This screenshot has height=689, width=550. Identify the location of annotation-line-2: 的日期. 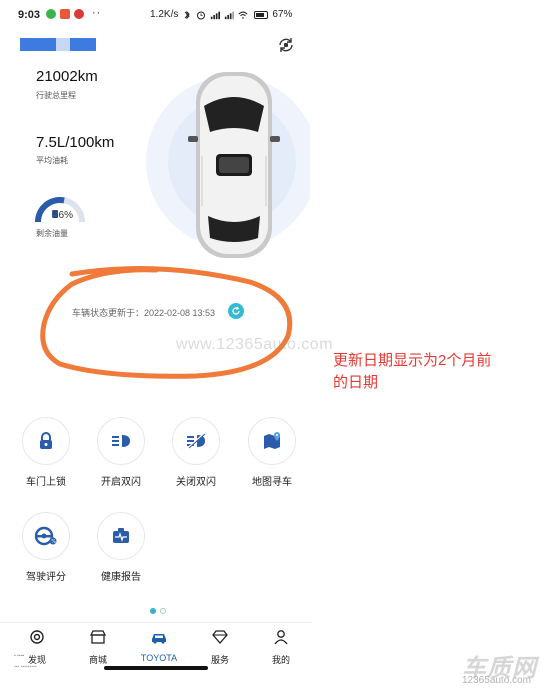
(356, 382).